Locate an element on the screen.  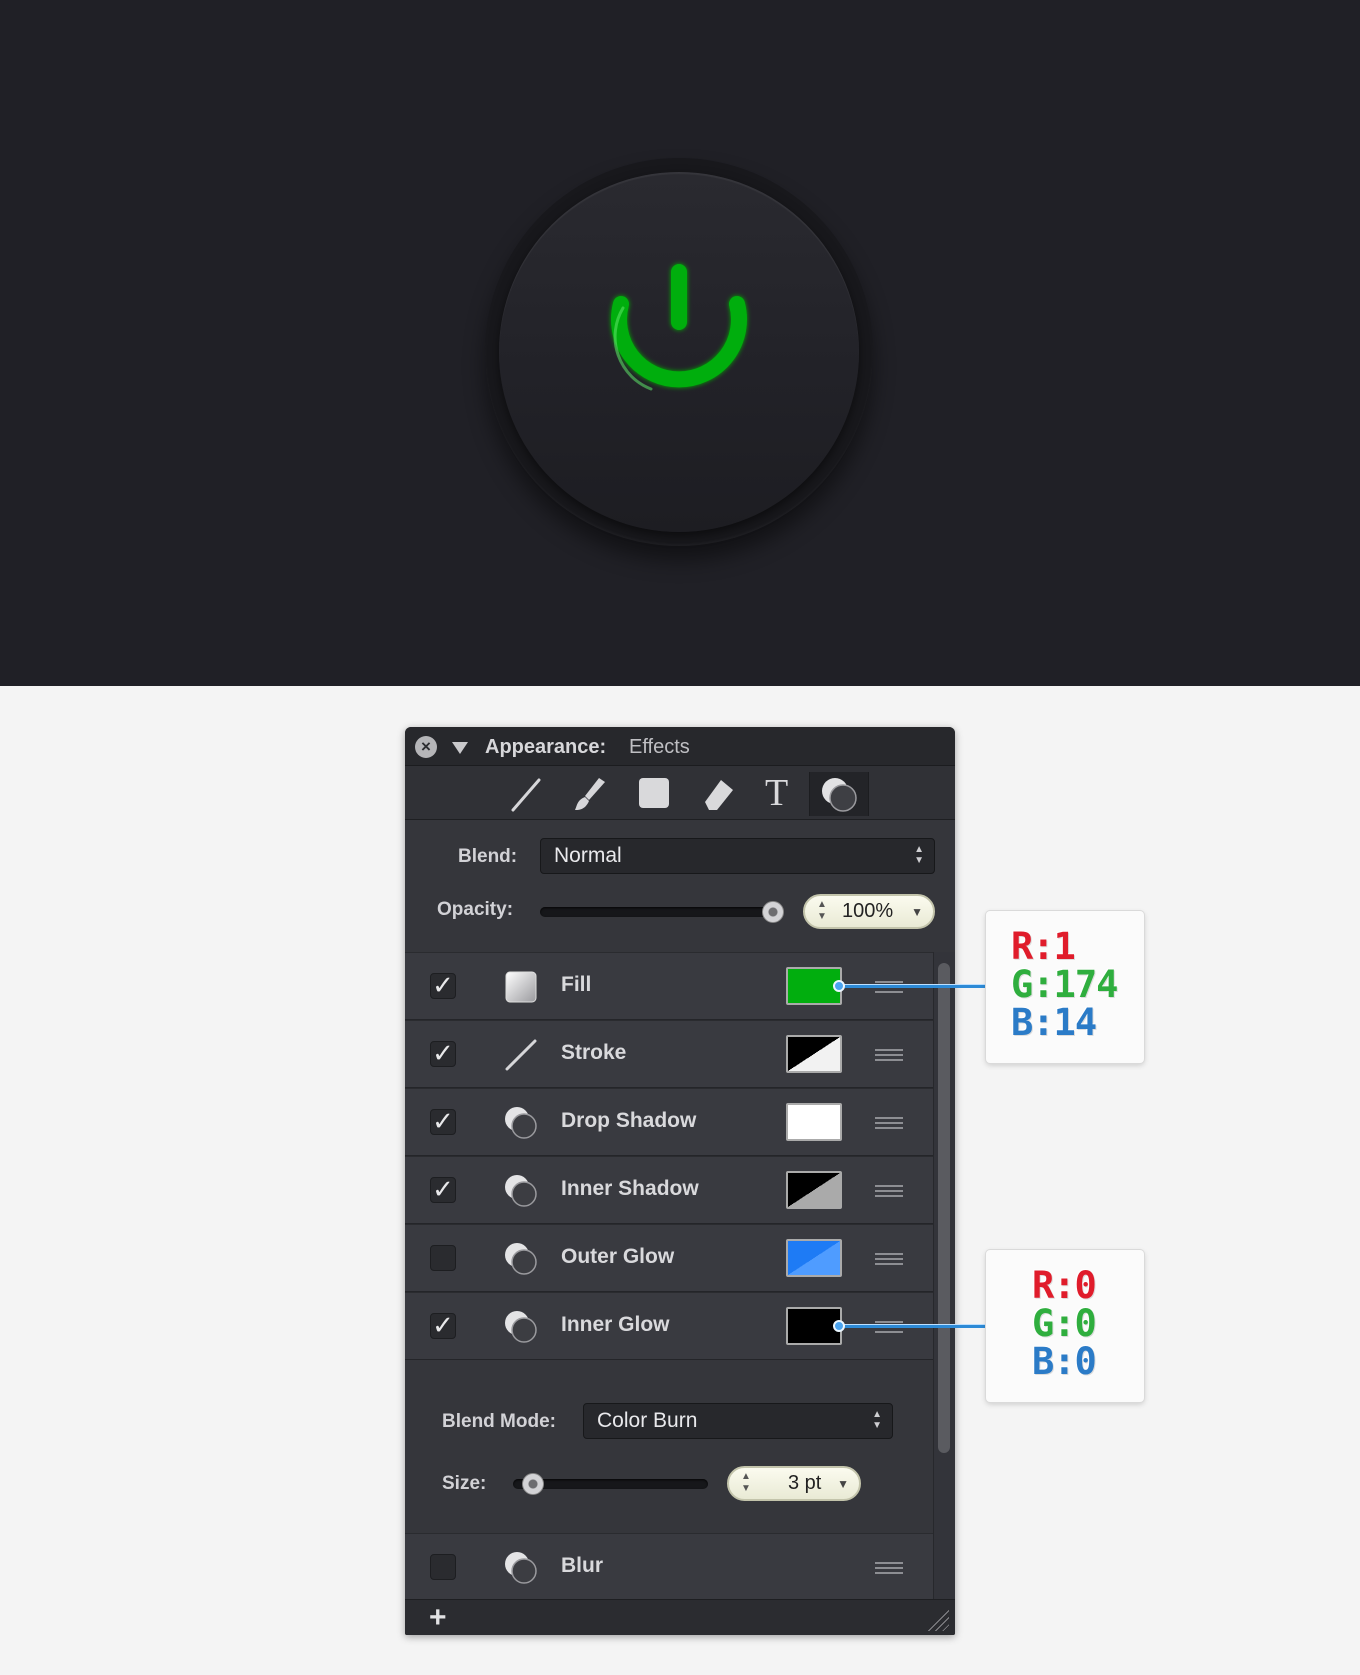
power-button-bezel is located at coordinates (679, 352).